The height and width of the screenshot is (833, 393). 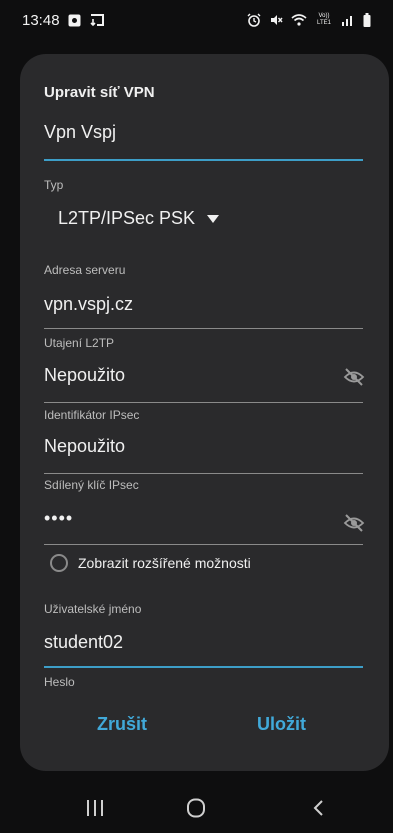 What do you see at coordinates (281, 724) in the screenshot?
I see `save-button: Uložit` at bounding box center [281, 724].